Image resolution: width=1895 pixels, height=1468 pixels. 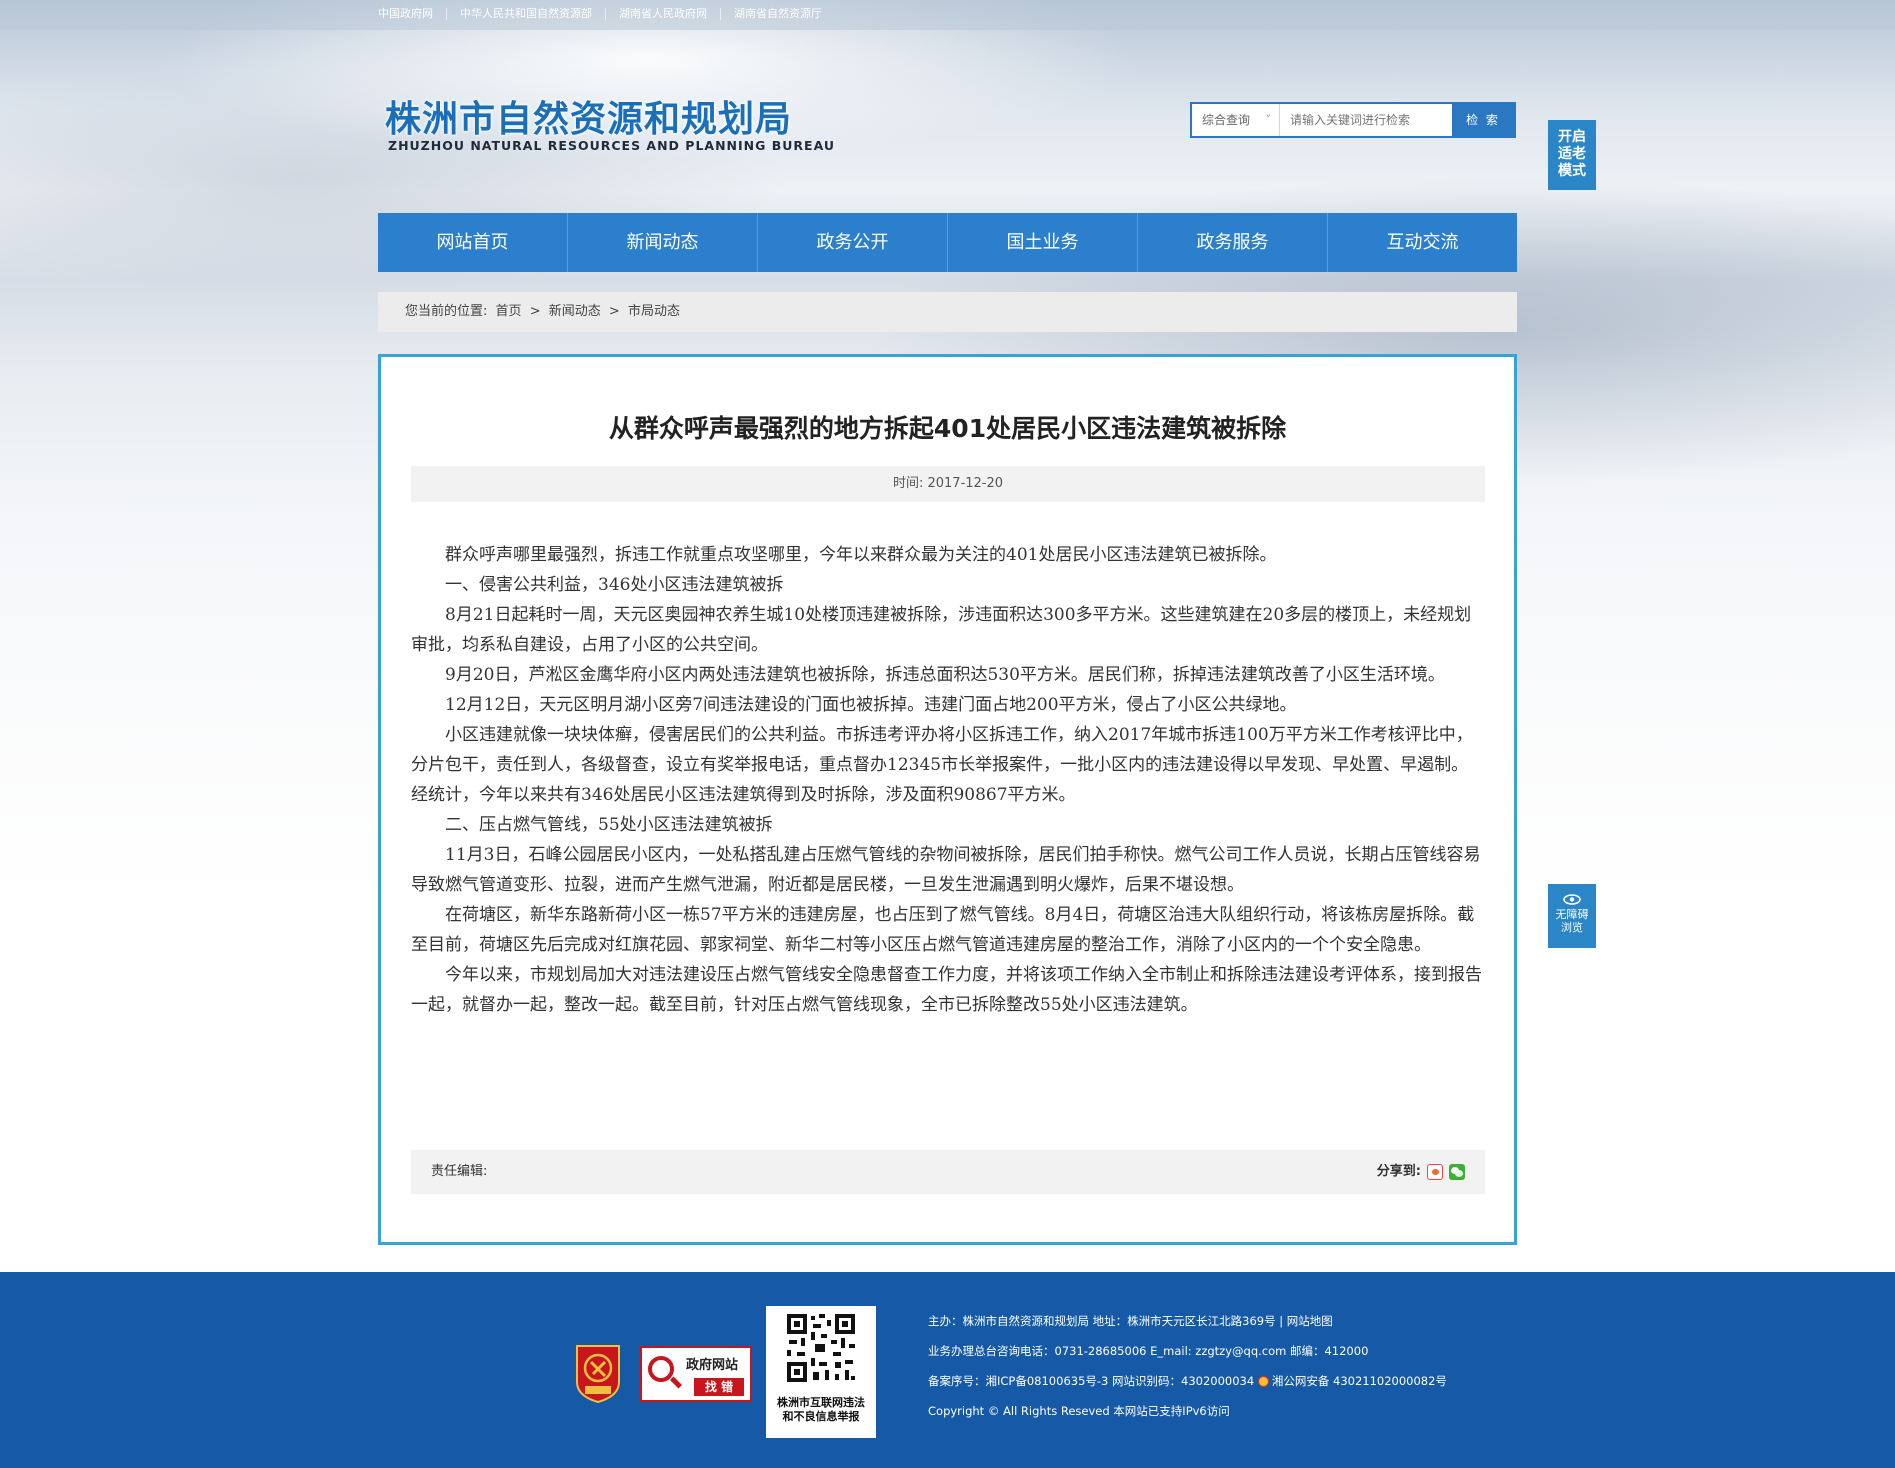 What do you see at coordinates (509, 311) in the screenshot?
I see `breadcrumb-home: 首页` at bounding box center [509, 311].